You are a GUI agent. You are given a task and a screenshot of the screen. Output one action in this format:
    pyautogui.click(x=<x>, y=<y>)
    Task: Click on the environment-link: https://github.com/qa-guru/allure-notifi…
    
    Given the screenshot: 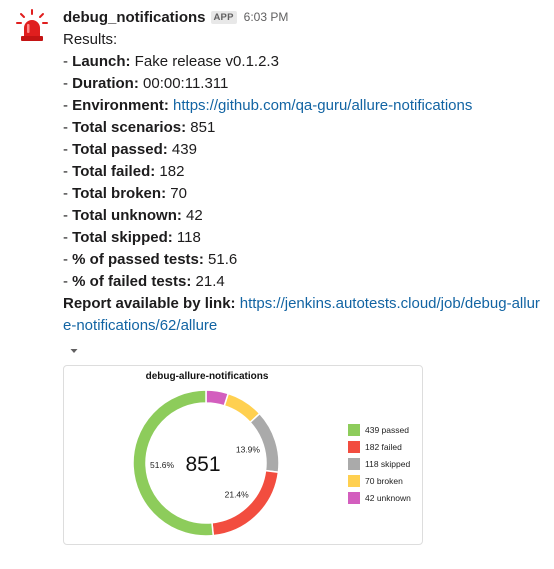 What is the action you would take?
    pyautogui.click(x=322, y=105)
    